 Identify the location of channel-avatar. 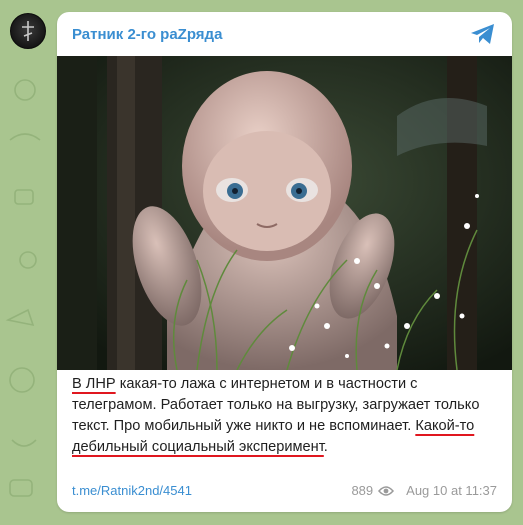
(28, 31).